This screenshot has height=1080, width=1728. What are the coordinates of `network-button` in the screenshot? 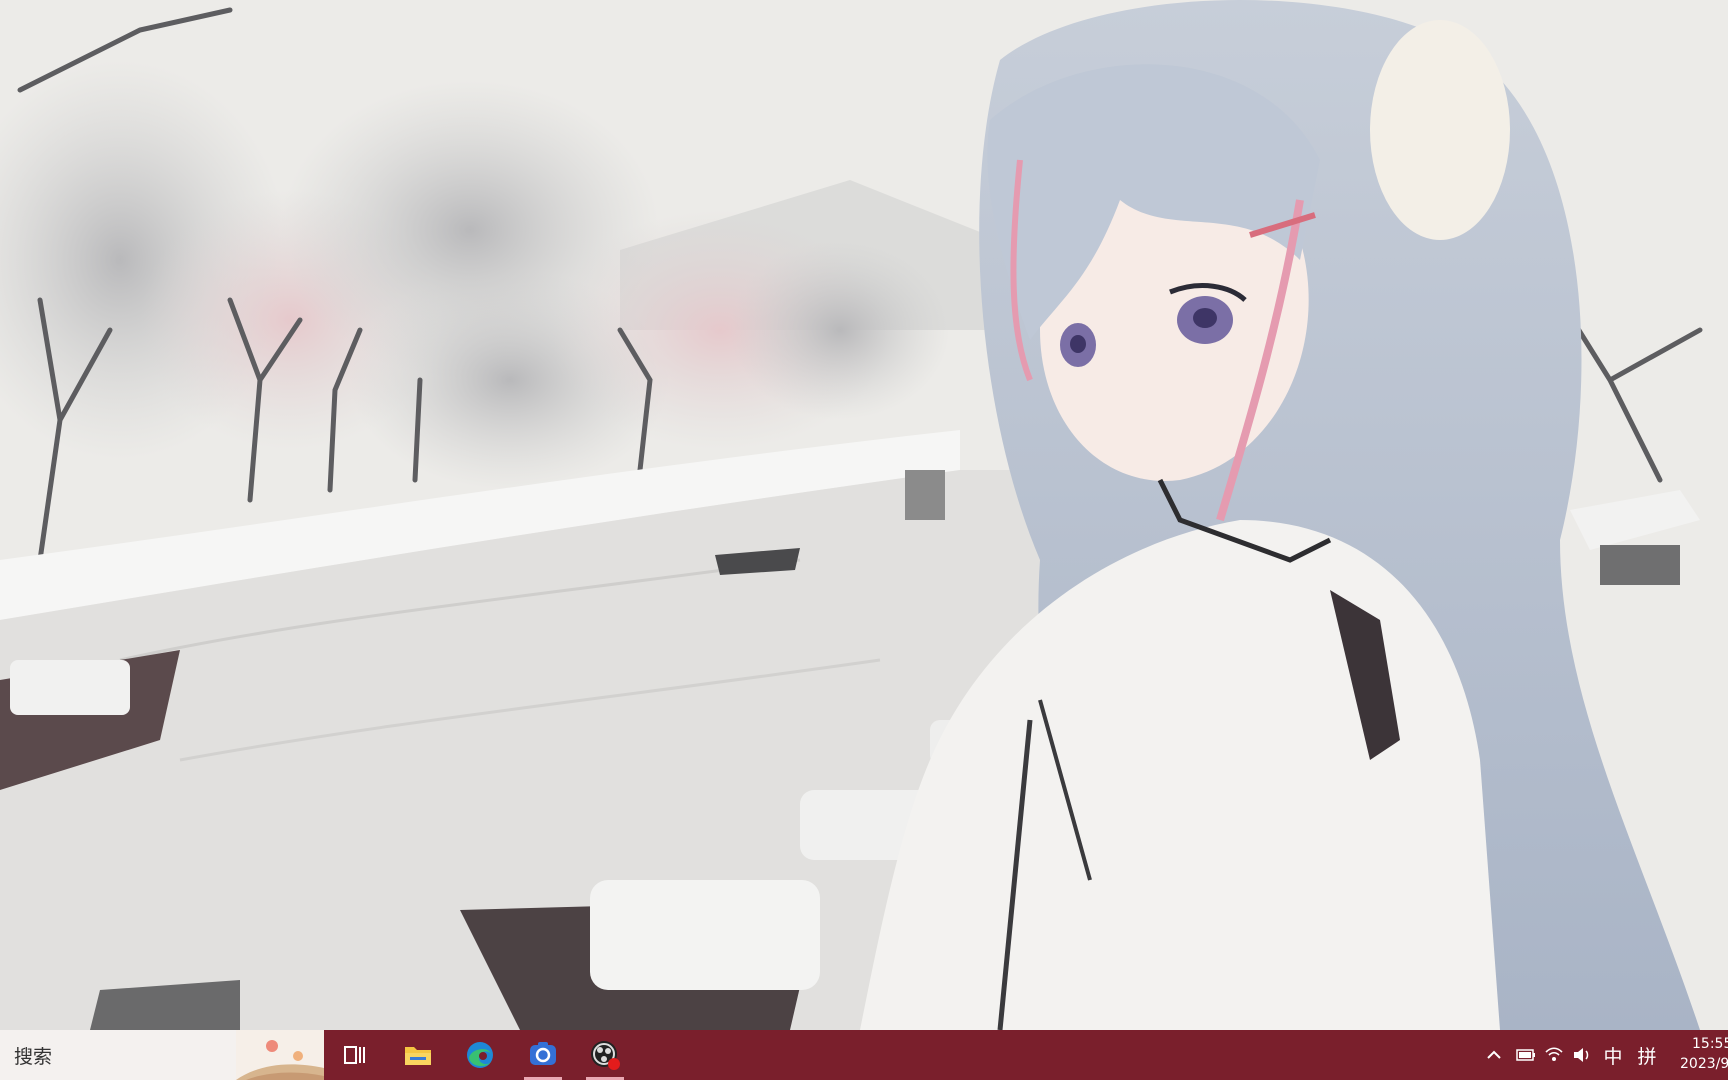 It's located at (1554, 1055).